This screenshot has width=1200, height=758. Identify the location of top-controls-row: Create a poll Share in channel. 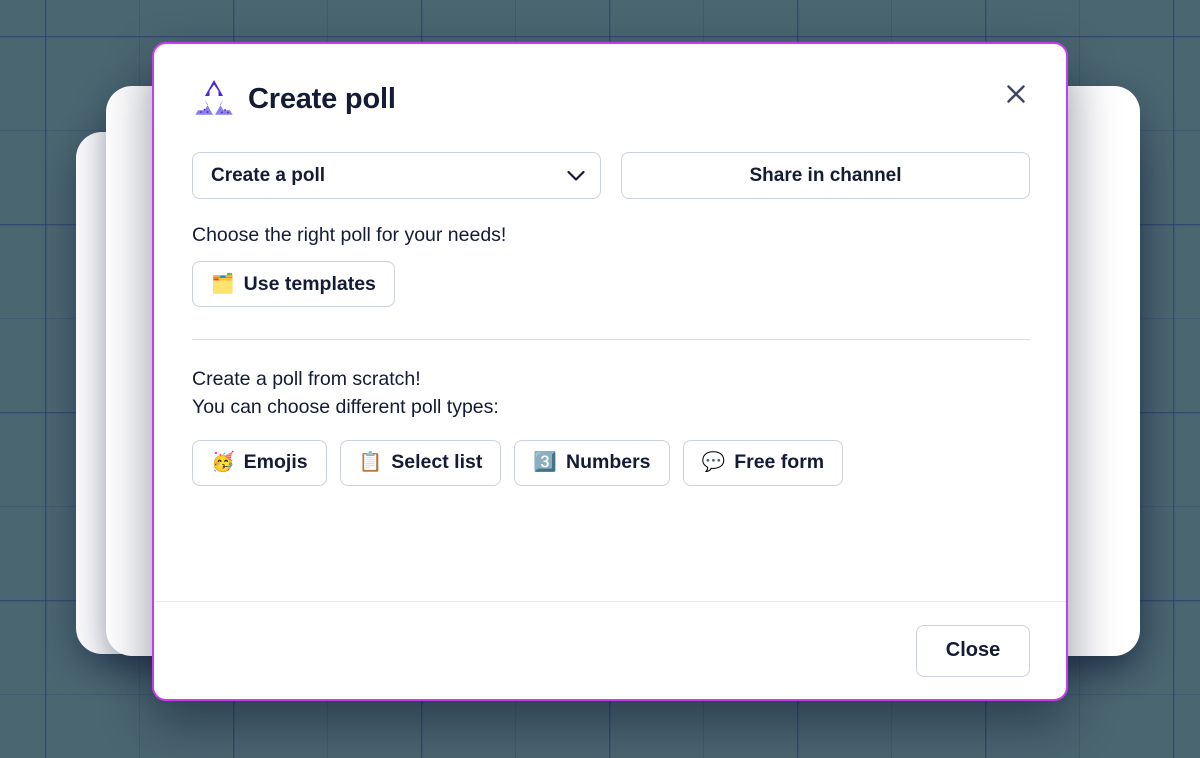
(611, 175).